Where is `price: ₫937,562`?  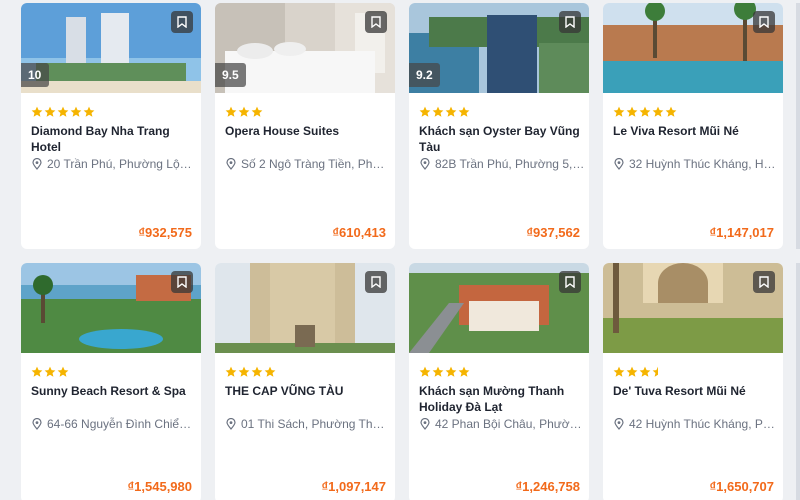 price: ₫937,562 is located at coordinates (553, 232).